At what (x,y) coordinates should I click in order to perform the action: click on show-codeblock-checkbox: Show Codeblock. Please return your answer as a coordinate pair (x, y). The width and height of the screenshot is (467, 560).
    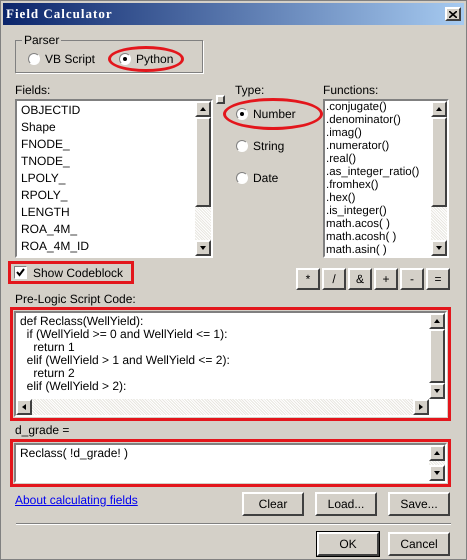
    Looking at the image, I should click on (69, 273).